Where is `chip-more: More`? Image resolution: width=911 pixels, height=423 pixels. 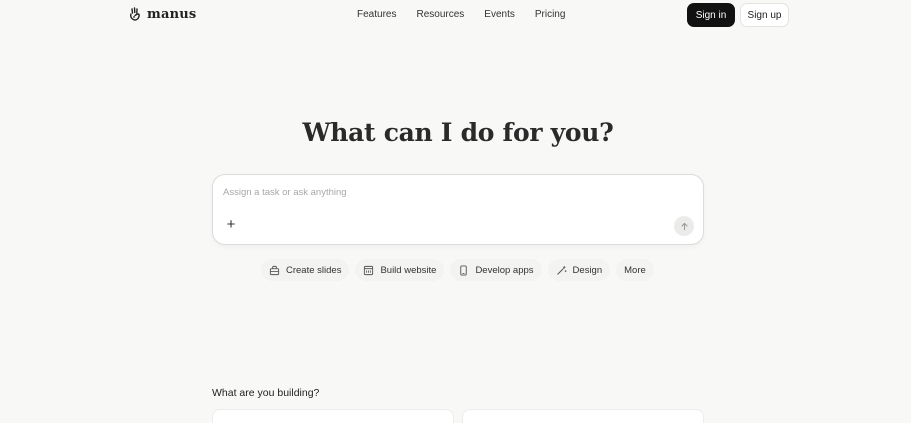
chip-more: More is located at coordinates (635, 270).